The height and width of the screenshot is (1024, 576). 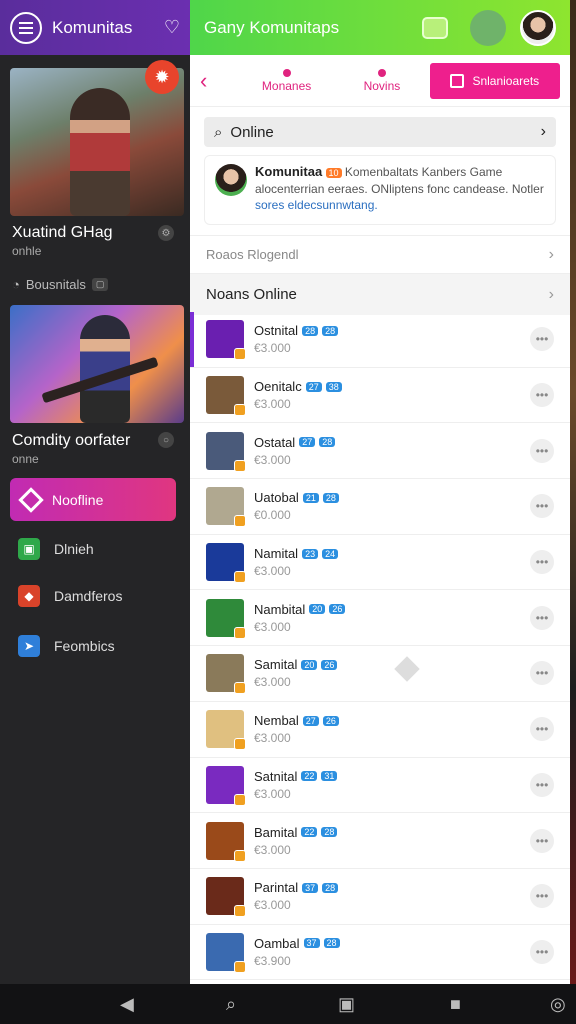 What do you see at coordinates (380, 254) in the screenshot?
I see `section-row: Roaos Rlogendl ›` at bounding box center [380, 254].